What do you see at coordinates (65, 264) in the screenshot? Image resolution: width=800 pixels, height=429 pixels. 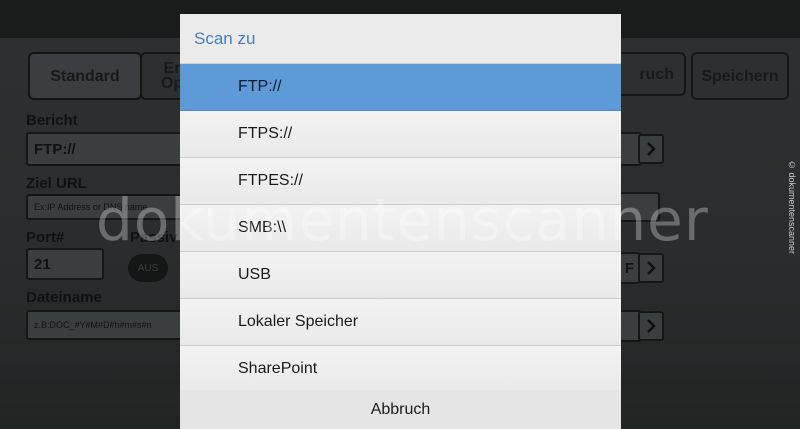 I see `port-input: 21` at bounding box center [65, 264].